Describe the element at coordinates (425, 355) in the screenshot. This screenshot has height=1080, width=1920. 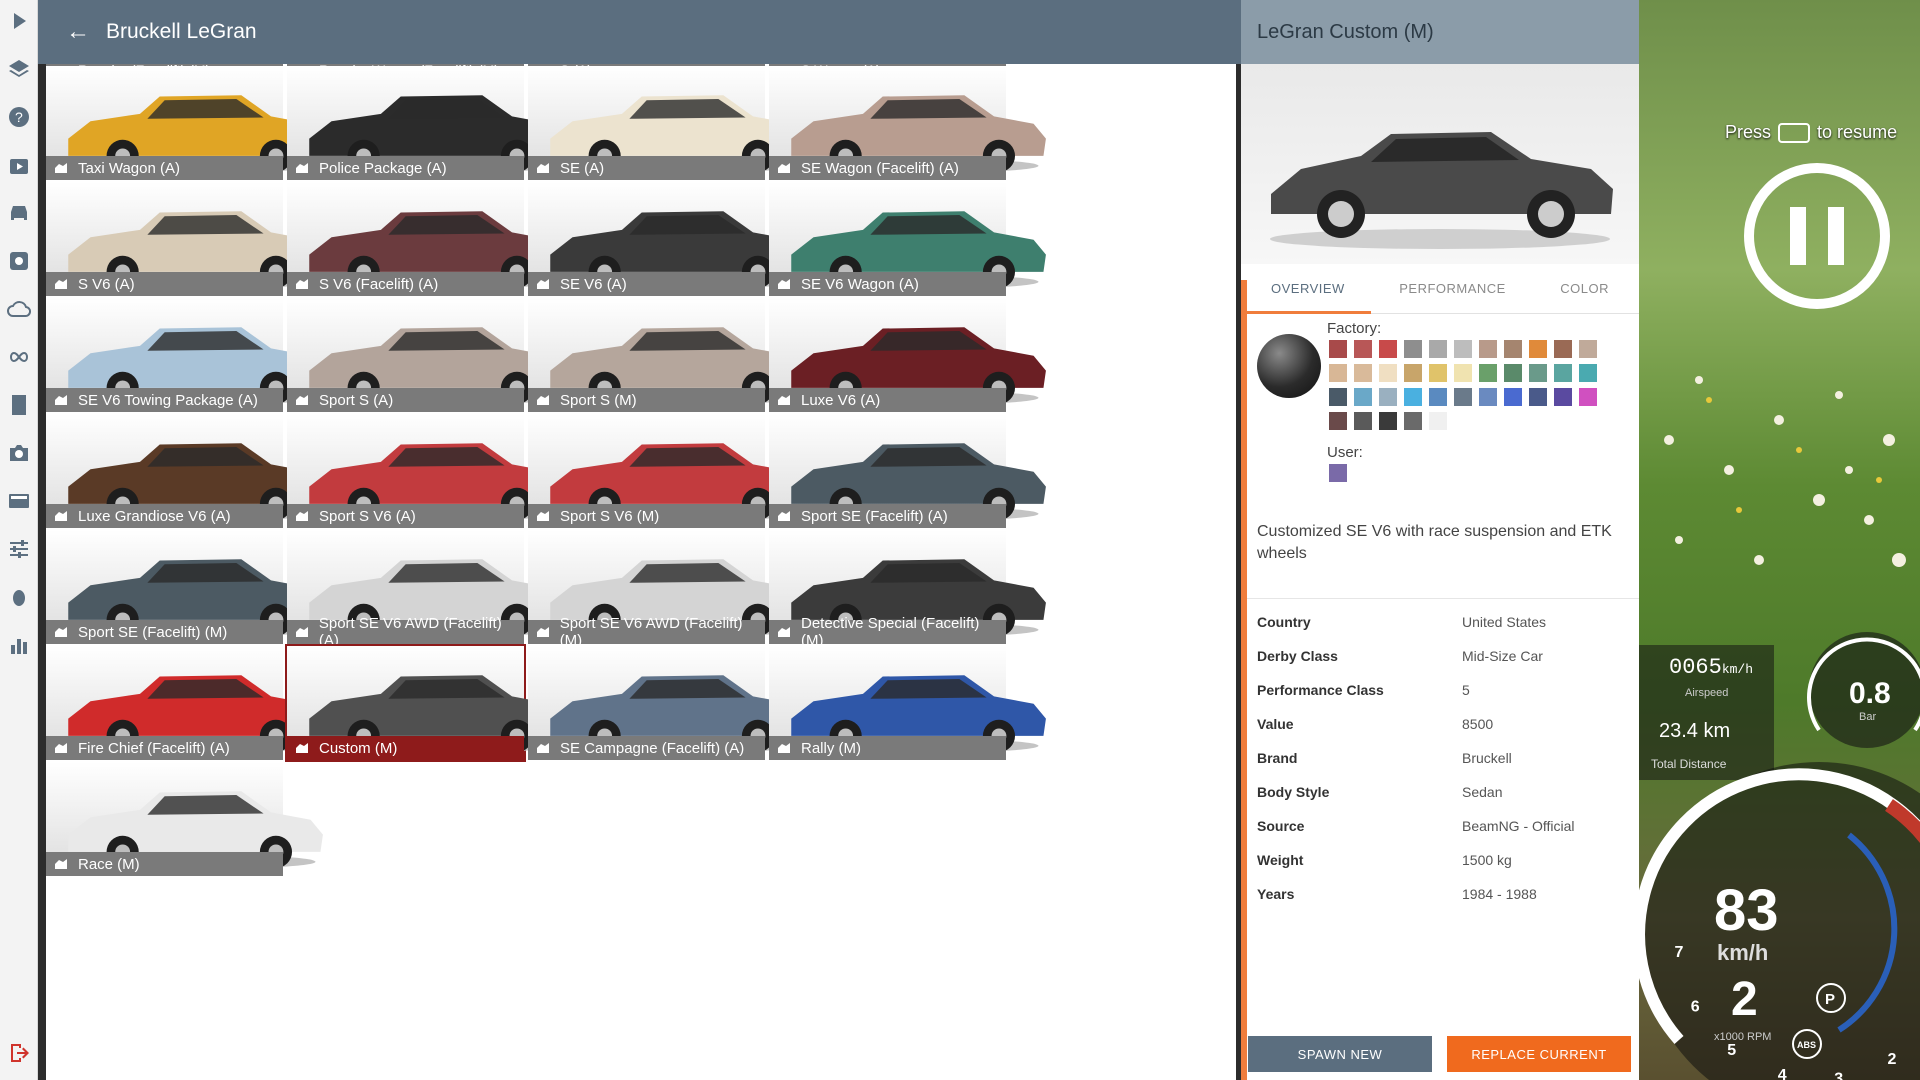
I see `vehicle-tile: Sport S (A)` at that location.